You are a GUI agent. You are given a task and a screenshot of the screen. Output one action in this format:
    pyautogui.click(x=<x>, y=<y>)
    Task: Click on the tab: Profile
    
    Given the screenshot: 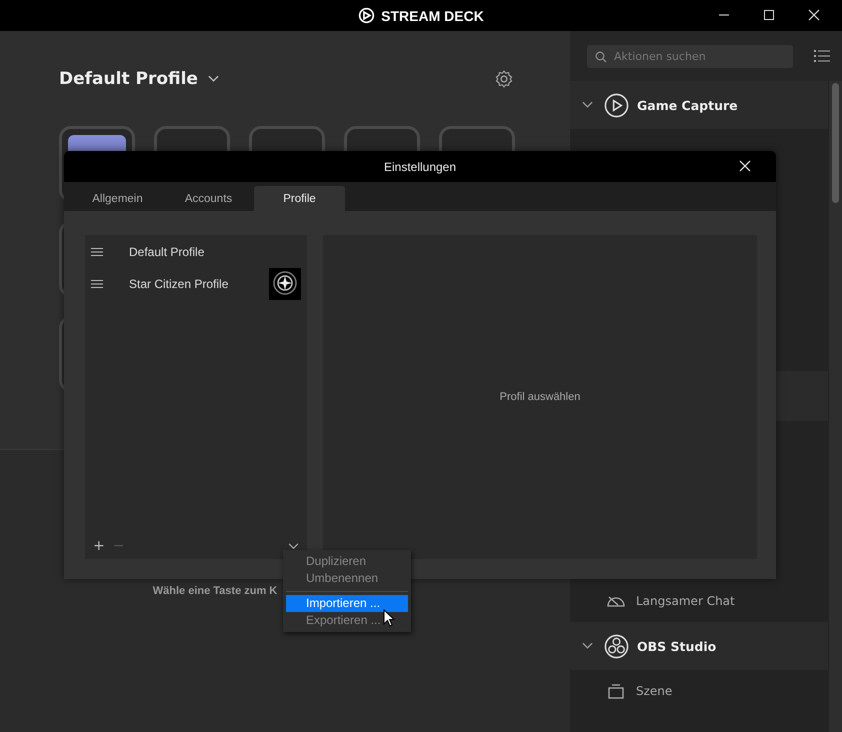 What is the action you would take?
    pyautogui.click(x=299, y=198)
    